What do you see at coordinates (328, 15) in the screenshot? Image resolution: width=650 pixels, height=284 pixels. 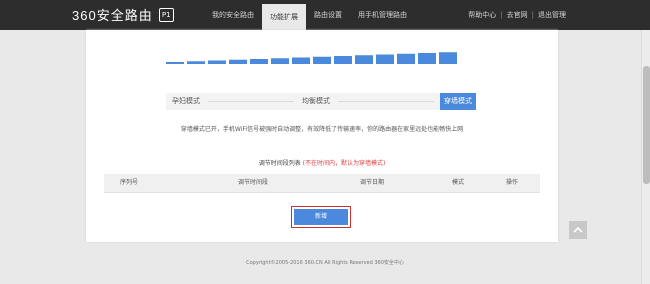 I see `tab-router-settings: 路由设置` at bounding box center [328, 15].